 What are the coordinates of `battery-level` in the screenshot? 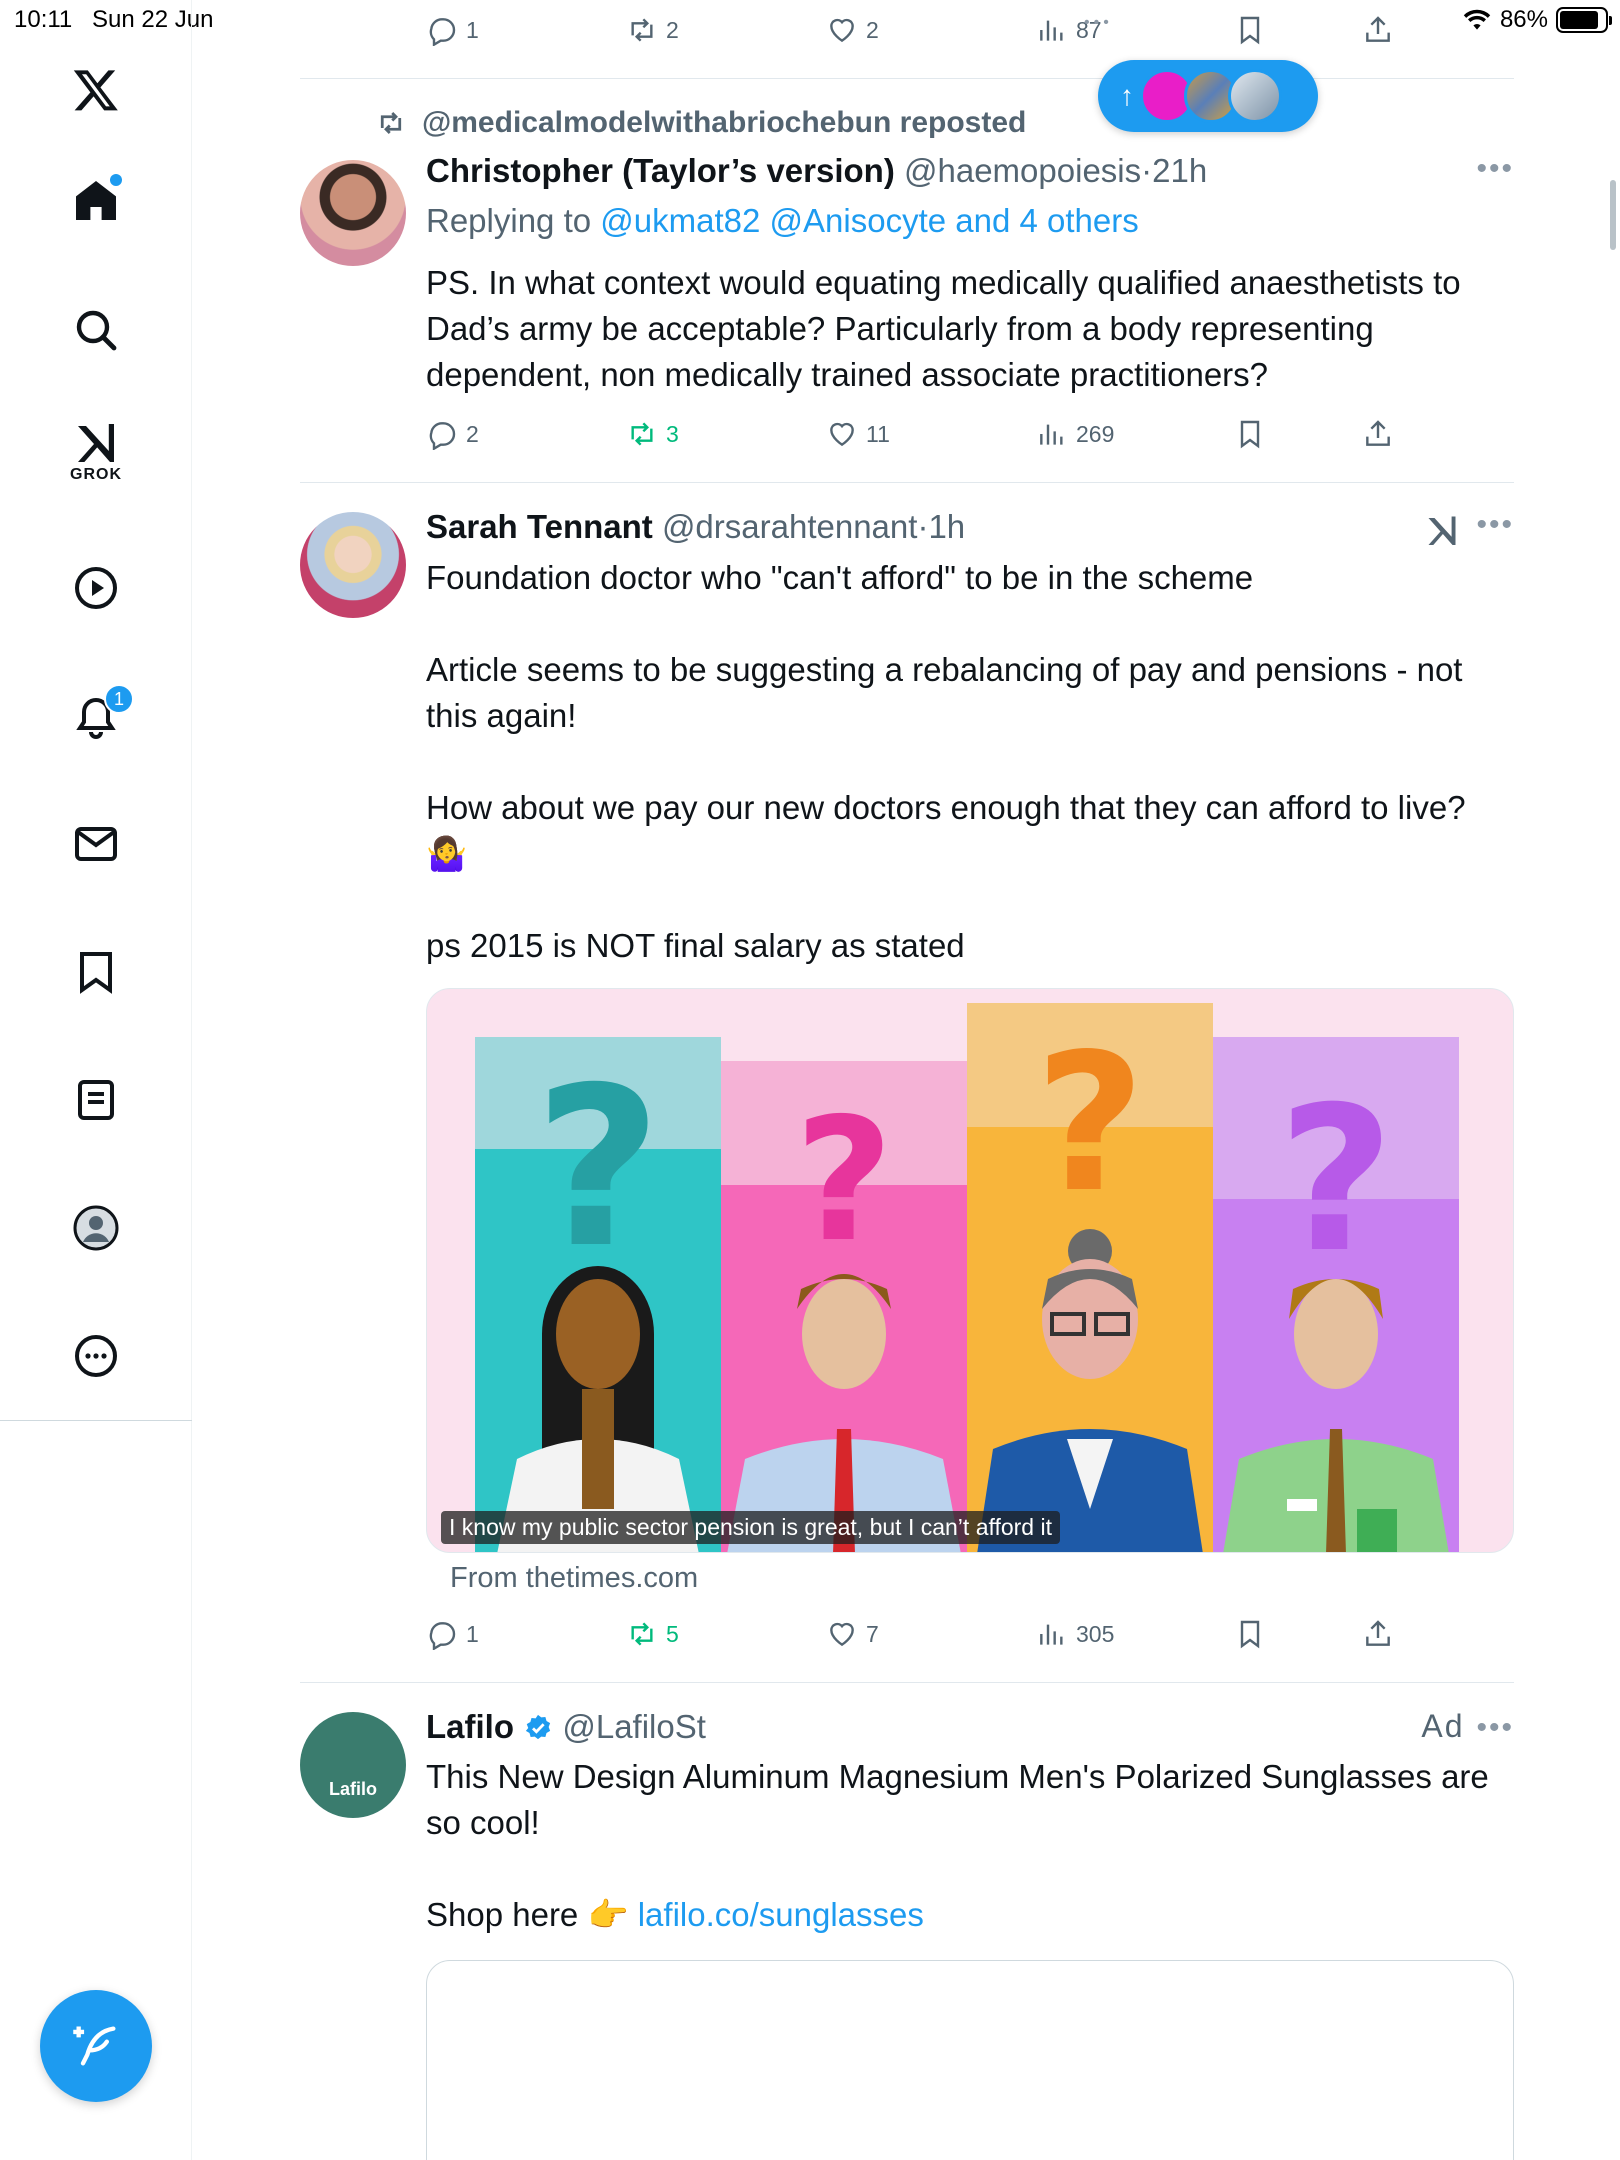 It's located at (1579, 20).